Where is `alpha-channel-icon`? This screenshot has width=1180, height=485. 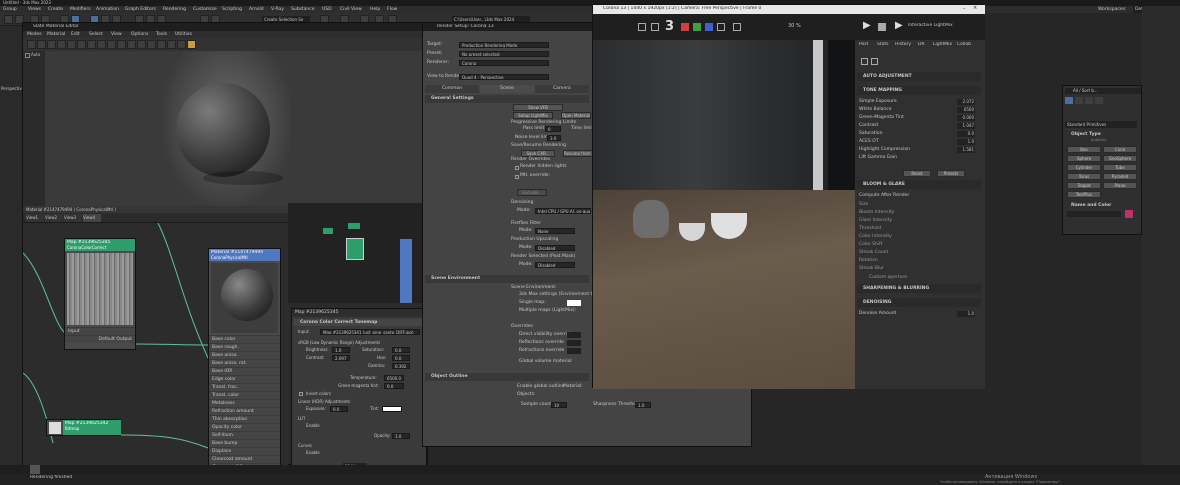
alpha-channel-icon is located at coordinates (721, 27).